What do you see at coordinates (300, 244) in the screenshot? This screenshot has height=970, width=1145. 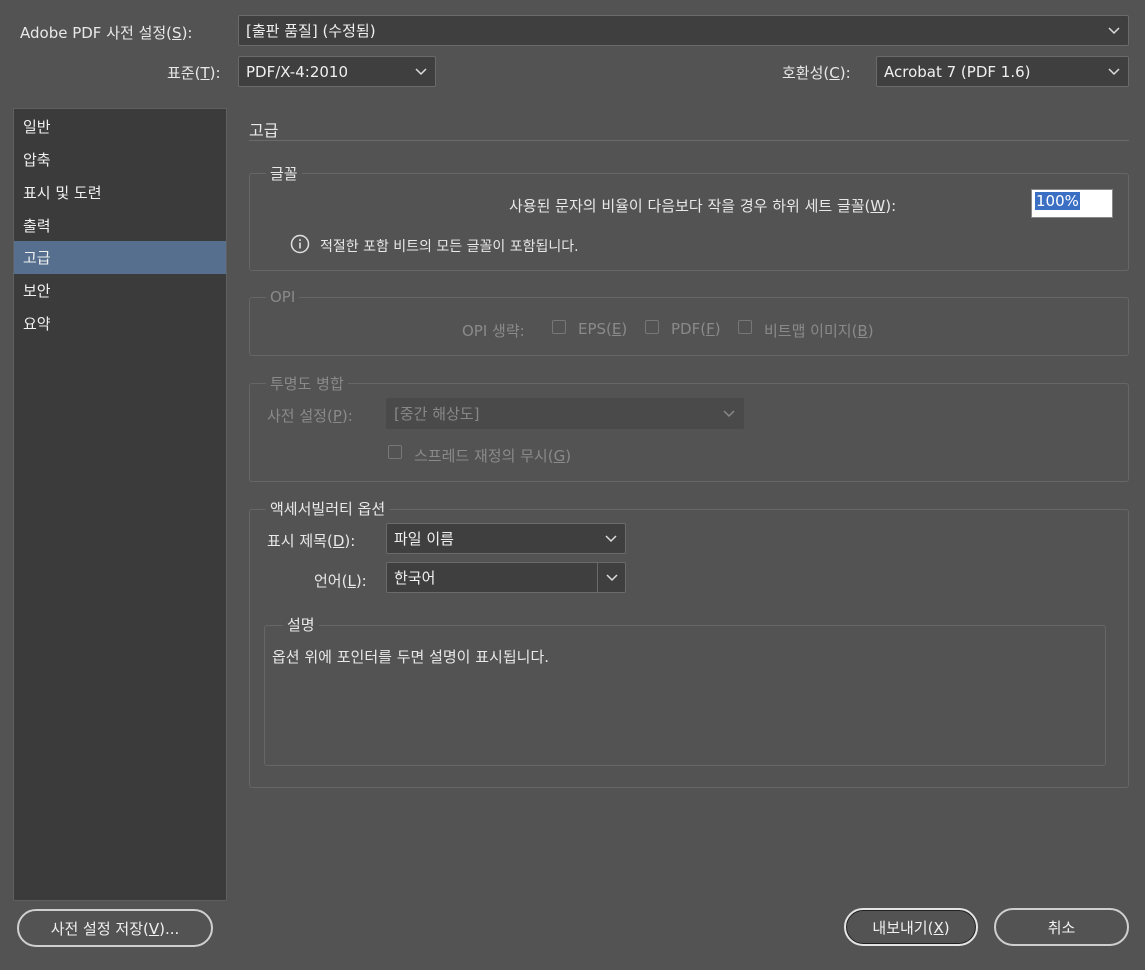 I see `info-icon` at bounding box center [300, 244].